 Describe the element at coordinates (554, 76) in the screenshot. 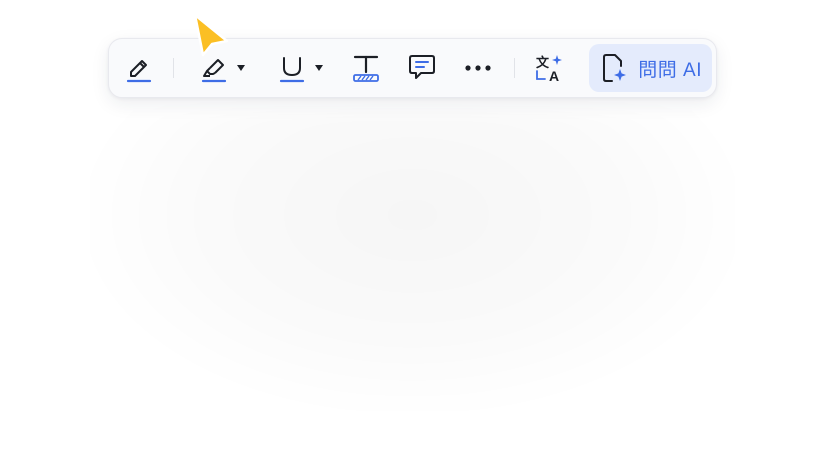

I see `svg-text: A` at that location.